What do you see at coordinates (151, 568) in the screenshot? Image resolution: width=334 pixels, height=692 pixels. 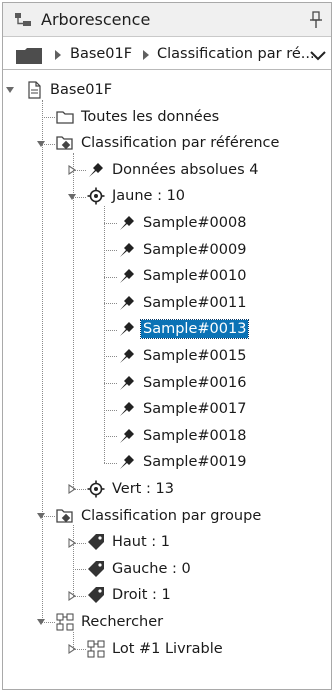 I see `tree-item-label: Gauche : 0` at bounding box center [151, 568].